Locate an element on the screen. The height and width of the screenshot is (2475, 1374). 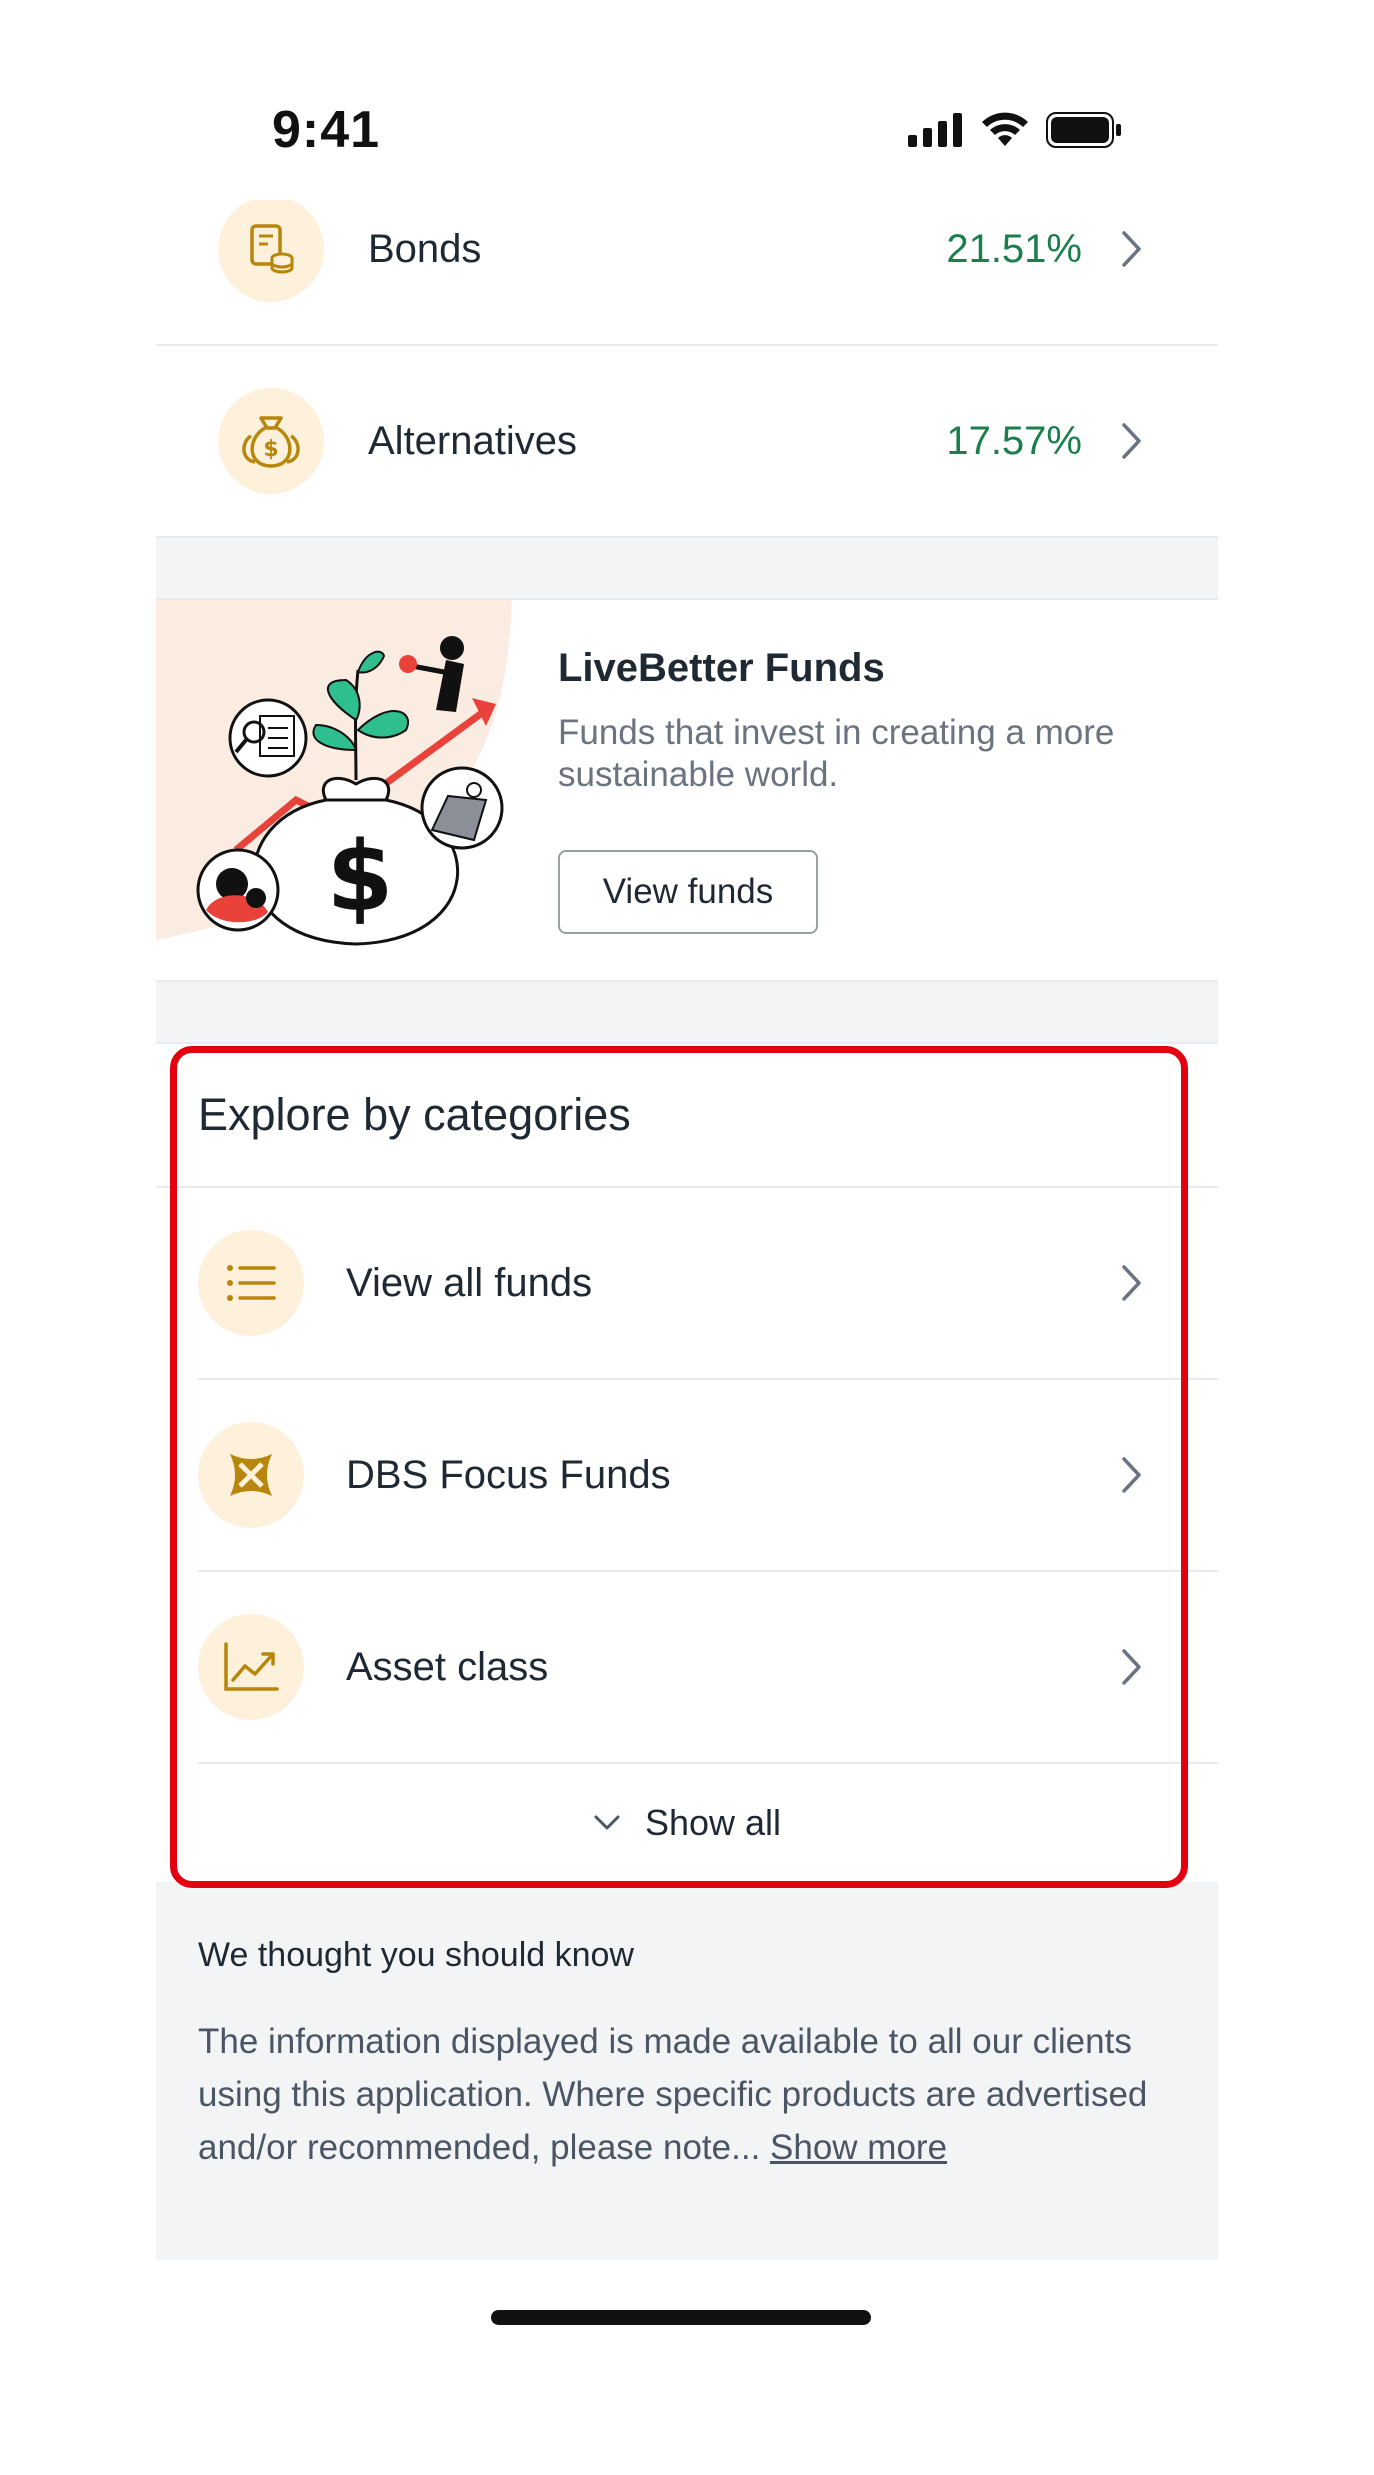
asset-label: Alternatives is located at coordinates (472, 440).